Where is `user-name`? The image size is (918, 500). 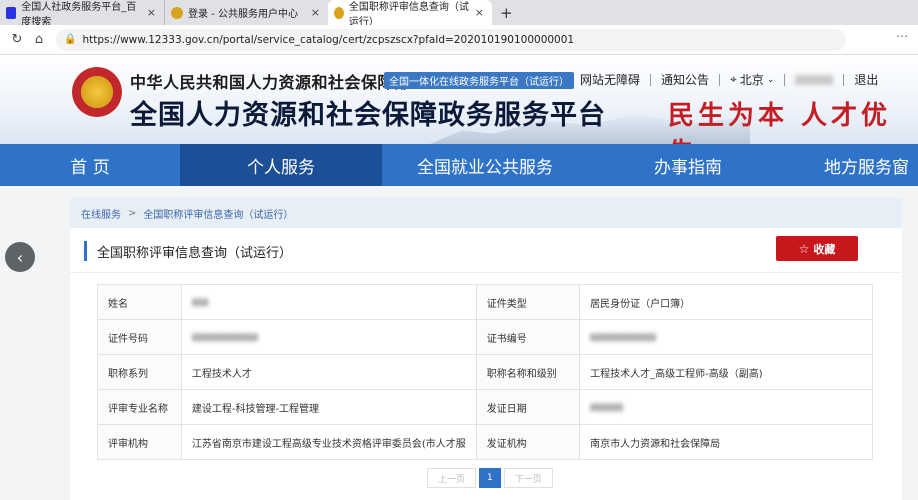
user-name is located at coordinates (814, 79).